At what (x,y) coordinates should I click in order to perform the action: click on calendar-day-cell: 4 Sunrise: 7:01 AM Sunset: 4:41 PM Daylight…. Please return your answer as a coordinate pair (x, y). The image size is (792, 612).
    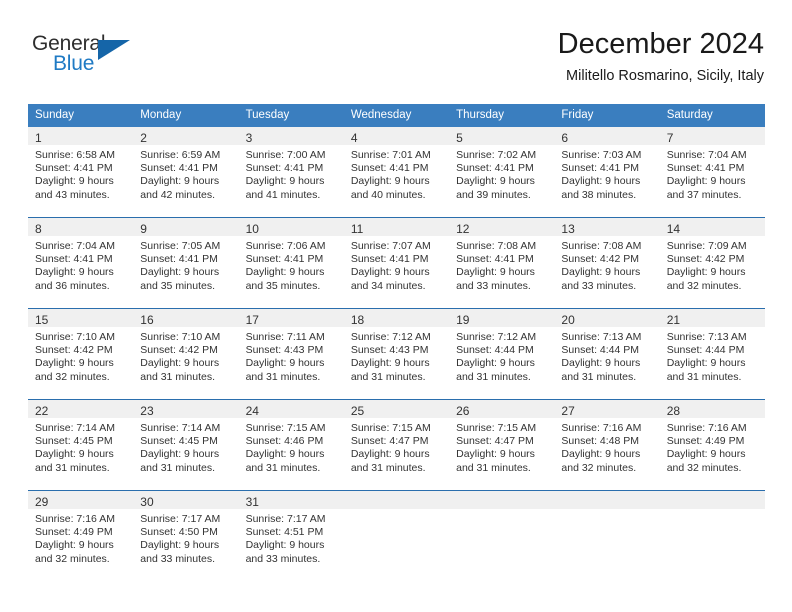
    Looking at the image, I should click on (396, 169).